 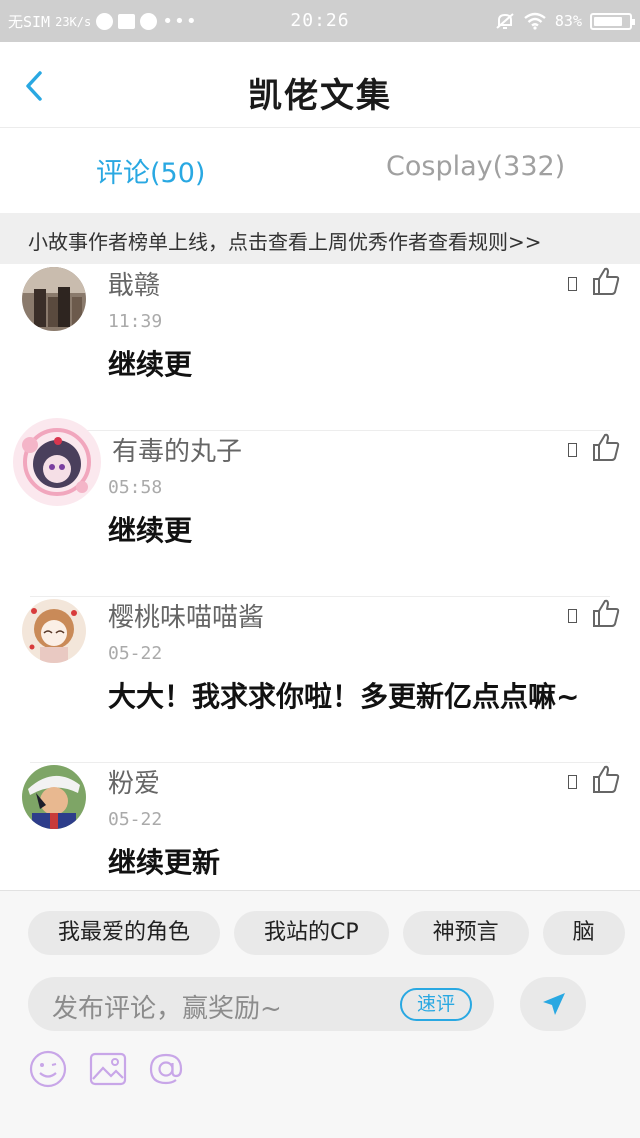 I want to click on page-title: 凯佬文集, so click(x=320, y=96).